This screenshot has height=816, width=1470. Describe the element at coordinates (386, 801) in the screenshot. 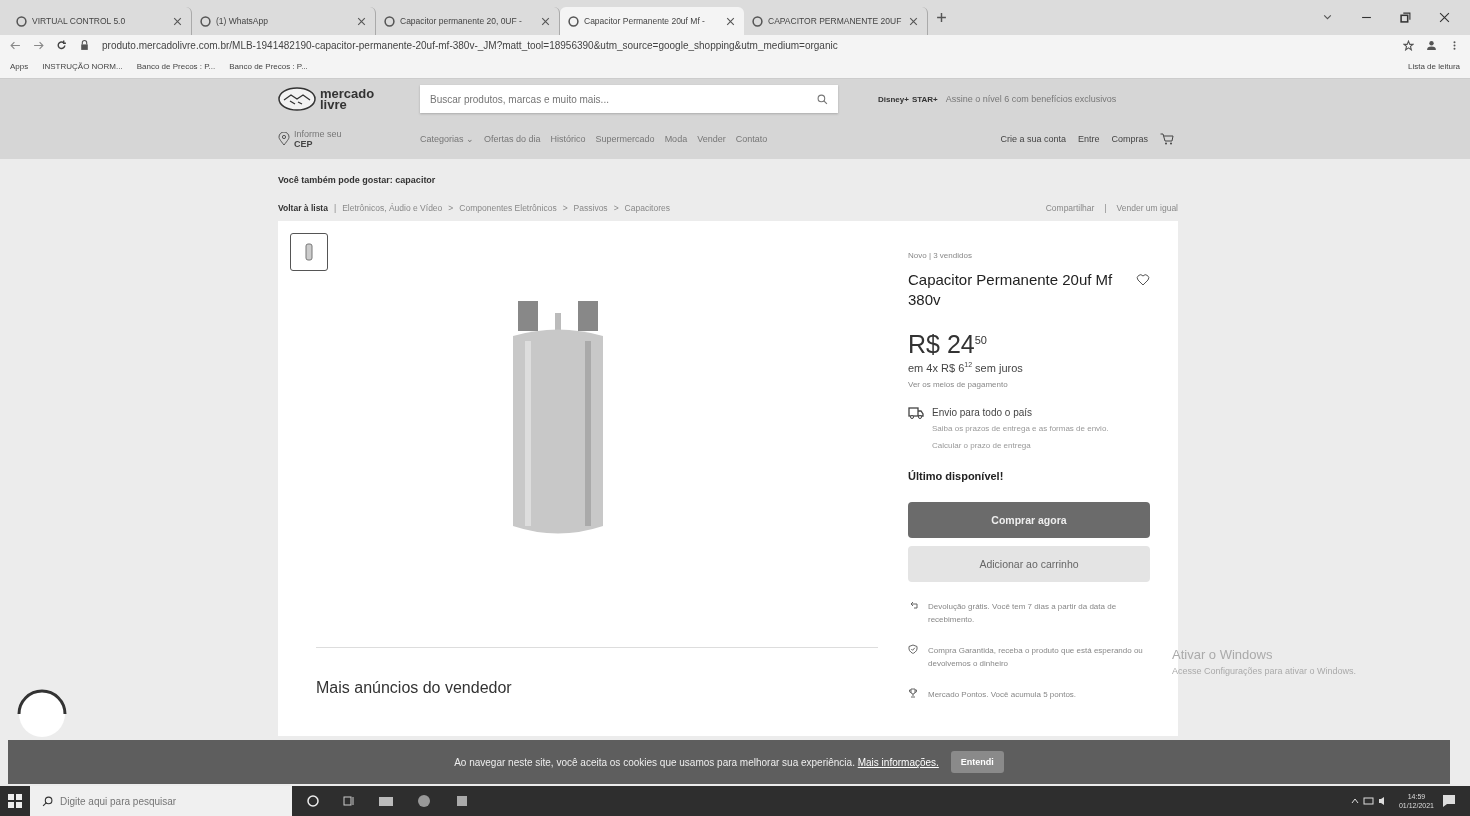

I see `folder-icon` at that location.